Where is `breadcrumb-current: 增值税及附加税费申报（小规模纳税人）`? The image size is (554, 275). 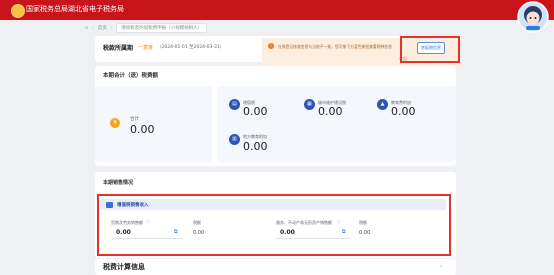 breadcrumb-current: 增值税及附加税费申报（小规模纳税人） is located at coordinates (162, 28).